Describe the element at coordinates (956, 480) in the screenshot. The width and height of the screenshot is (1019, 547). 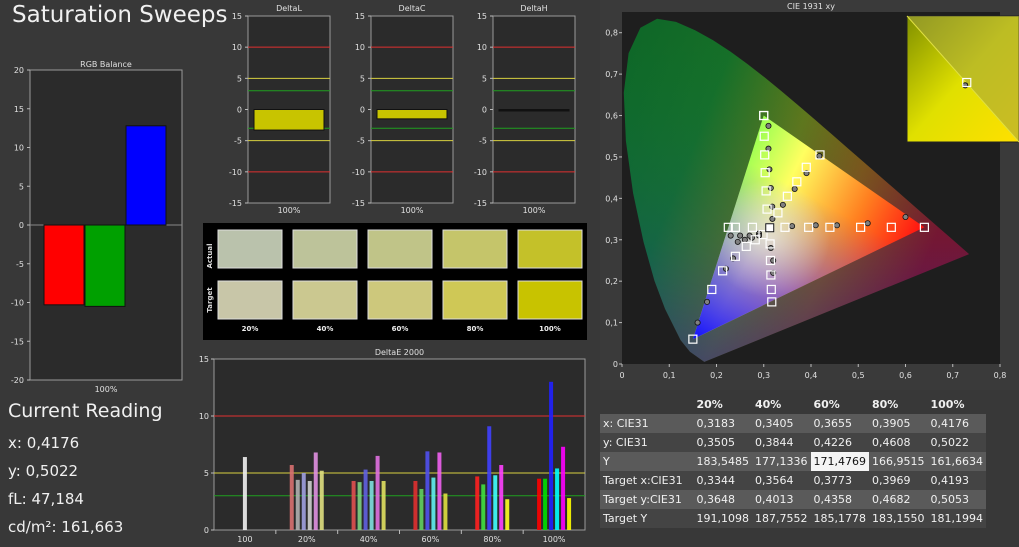
I see `table-cell: 0,4193` at that location.